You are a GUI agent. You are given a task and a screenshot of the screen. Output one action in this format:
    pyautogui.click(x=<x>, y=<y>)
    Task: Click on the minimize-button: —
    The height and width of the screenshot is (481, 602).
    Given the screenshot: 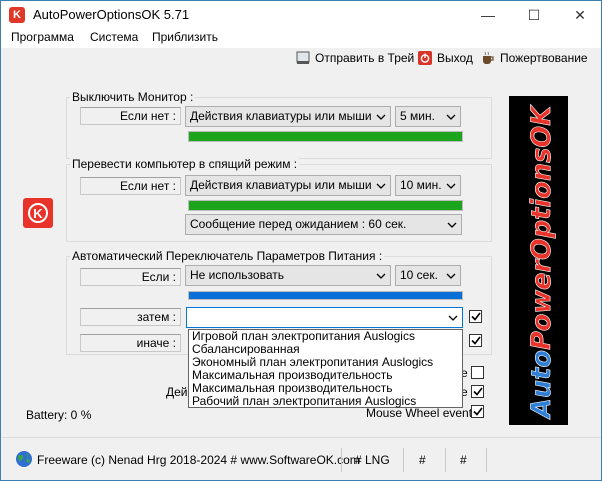 What is the action you would take?
    pyautogui.click(x=488, y=15)
    